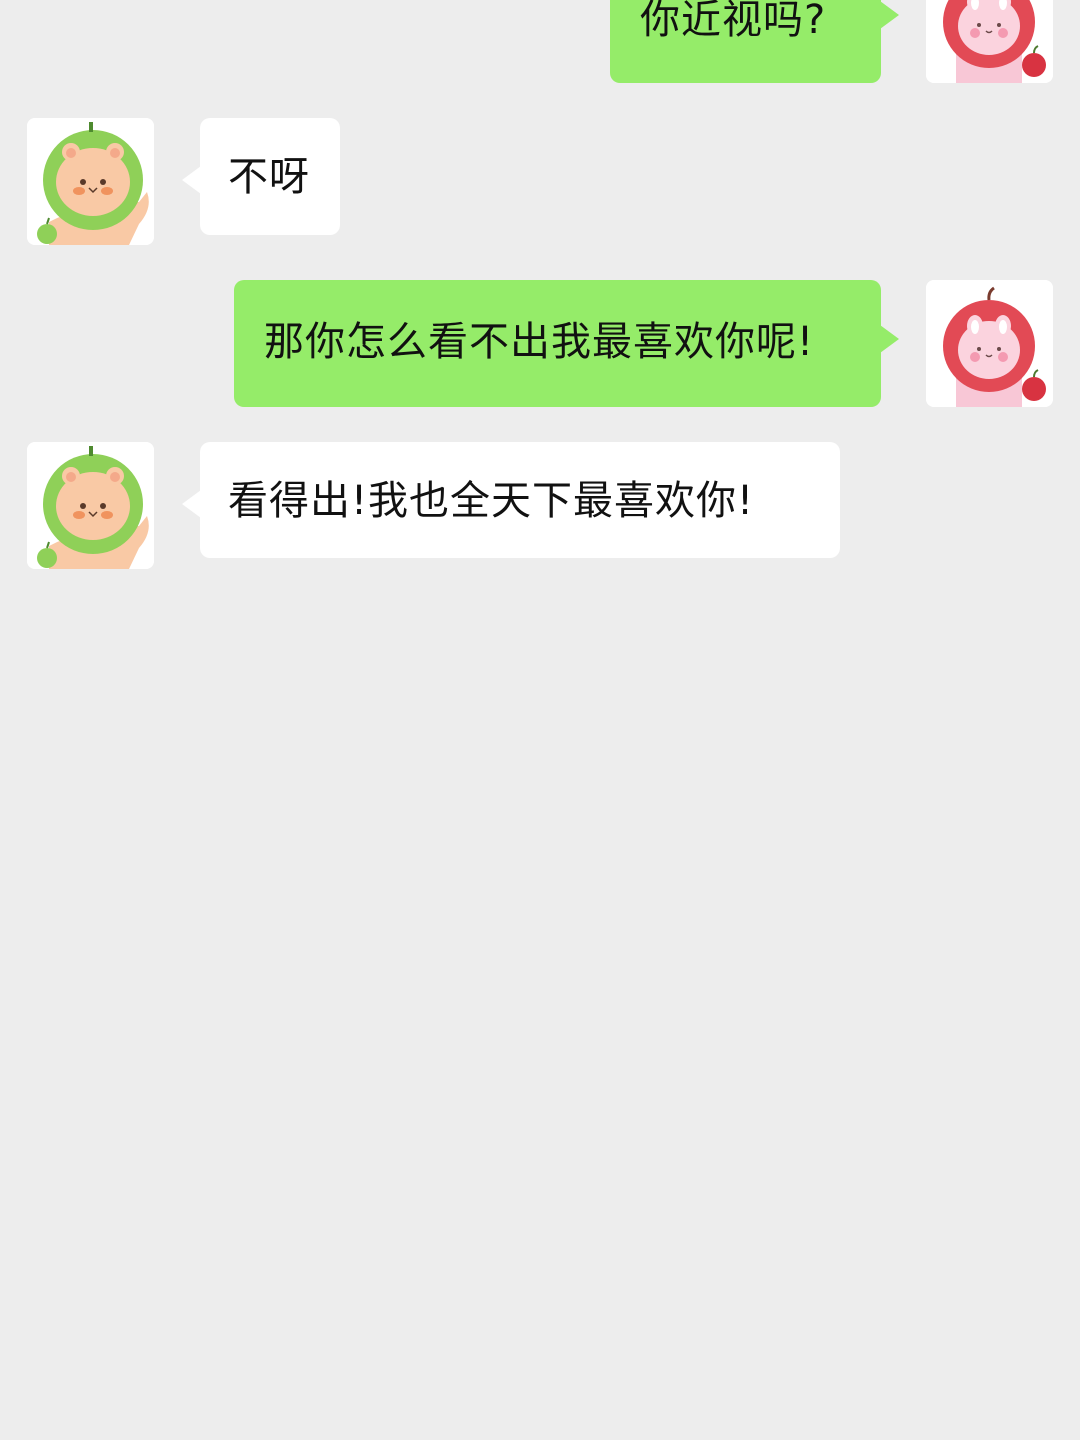 Image resolution: width=1080 pixels, height=1440 pixels. Describe the element at coordinates (491, 501) in the screenshot. I see `message-text: 看得出!我也全天下最喜欢你!` at that location.